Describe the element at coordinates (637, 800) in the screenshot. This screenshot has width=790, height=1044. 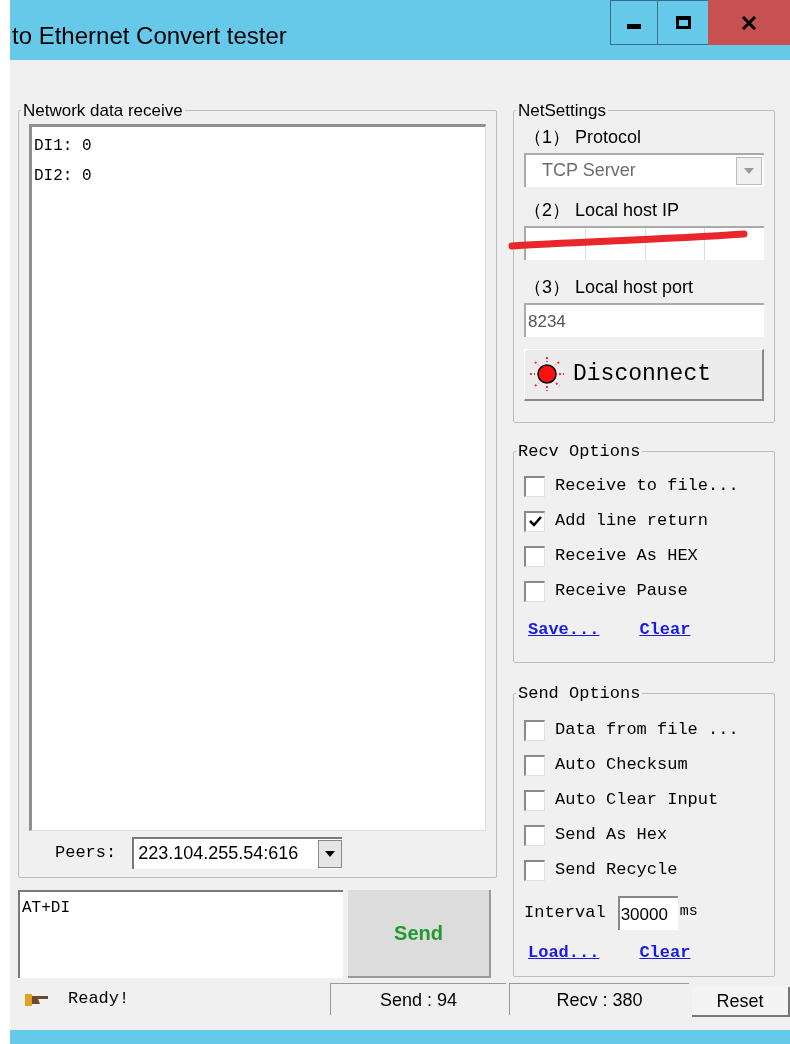
I see `checkbox-label: Auto Clear Input` at that location.